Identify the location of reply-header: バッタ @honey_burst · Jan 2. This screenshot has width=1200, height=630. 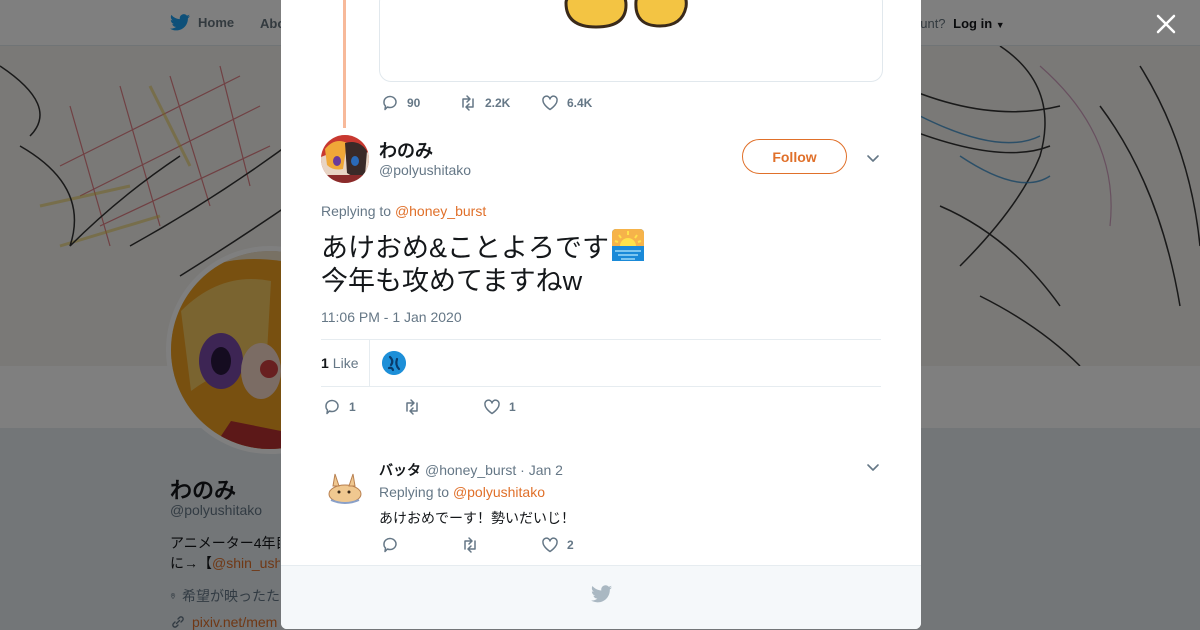
(471, 470).